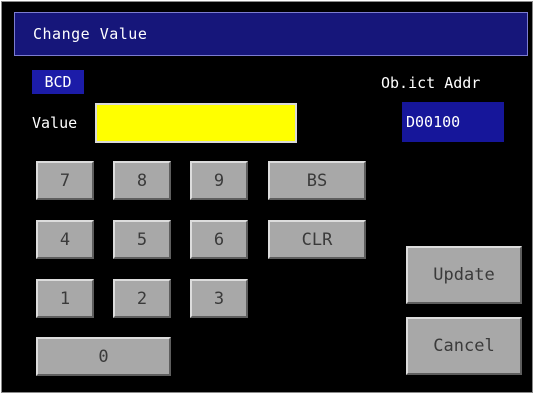  Describe the element at coordinates (219, 298) in the screenshot. I see `key-3-button: 3` at that location.